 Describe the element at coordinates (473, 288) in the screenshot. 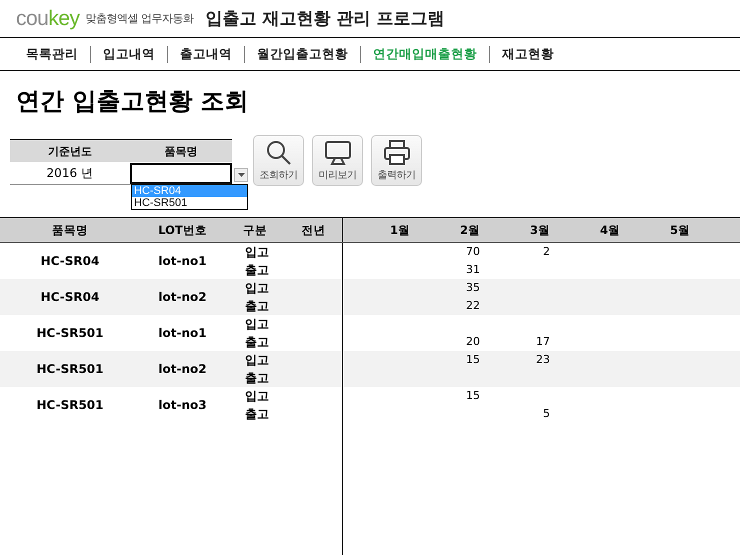

I see `table-cell-text: 35` at that location.